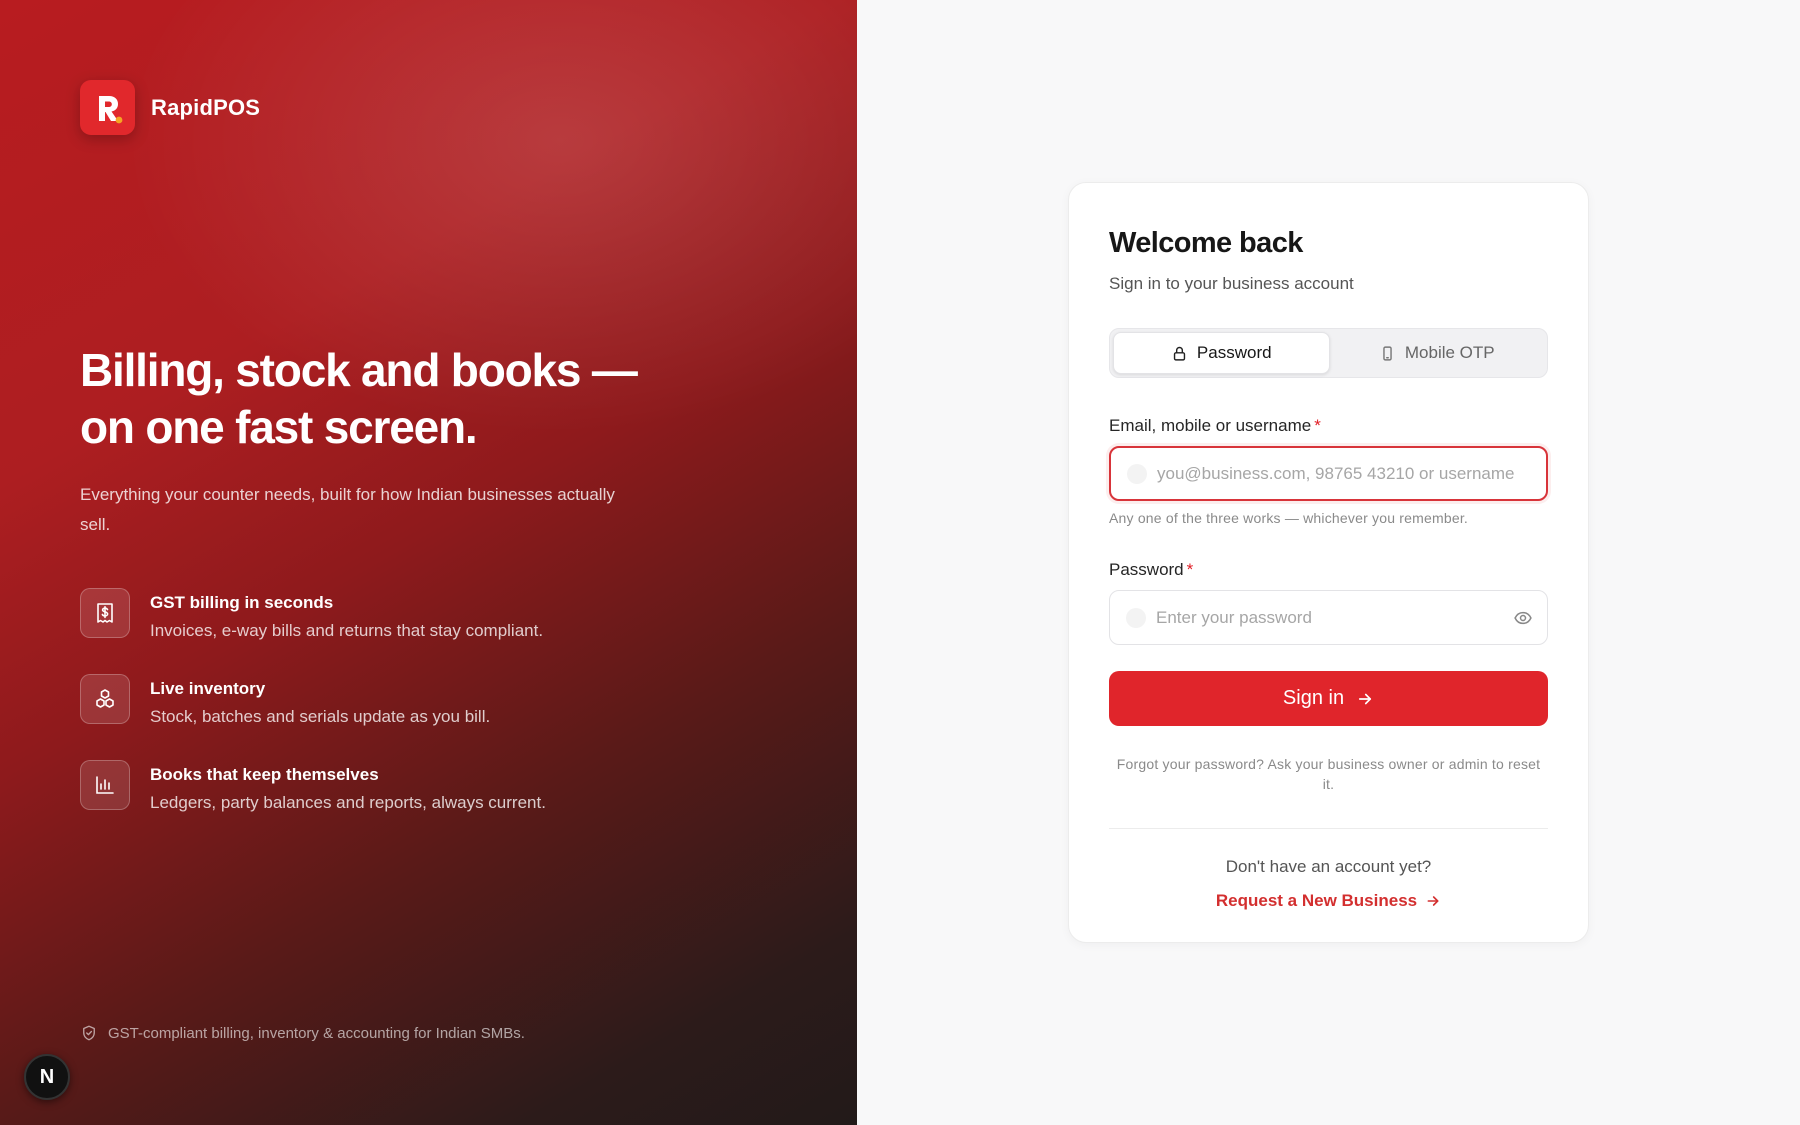 This screenshot has width=1800, height=1125. Describe the element at coordinates (1136, 617) in the screenshot. I see `key-icon` at that location.